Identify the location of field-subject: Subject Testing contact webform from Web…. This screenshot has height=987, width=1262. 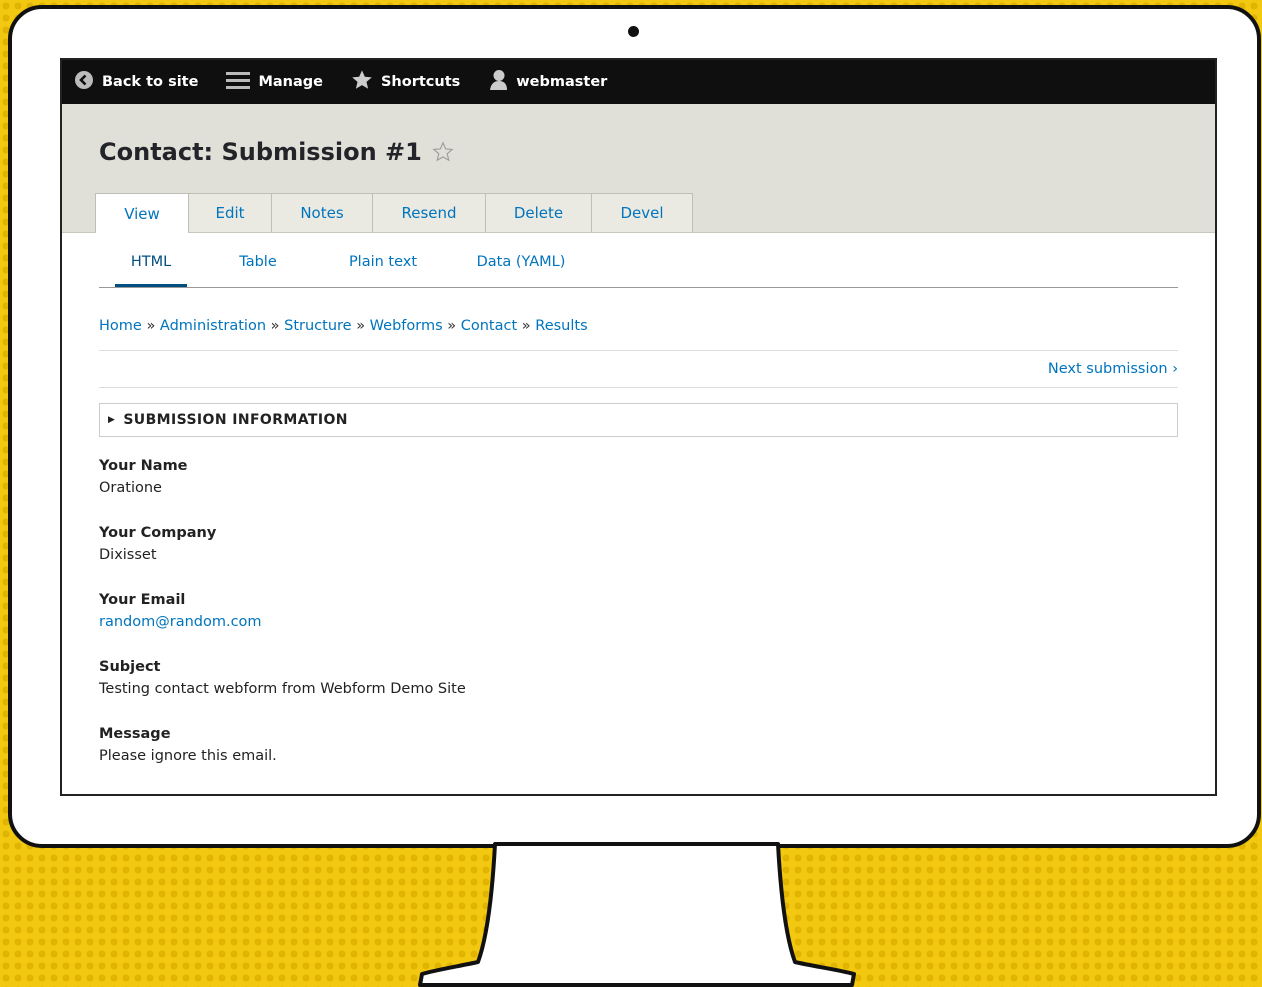
(638, 678).